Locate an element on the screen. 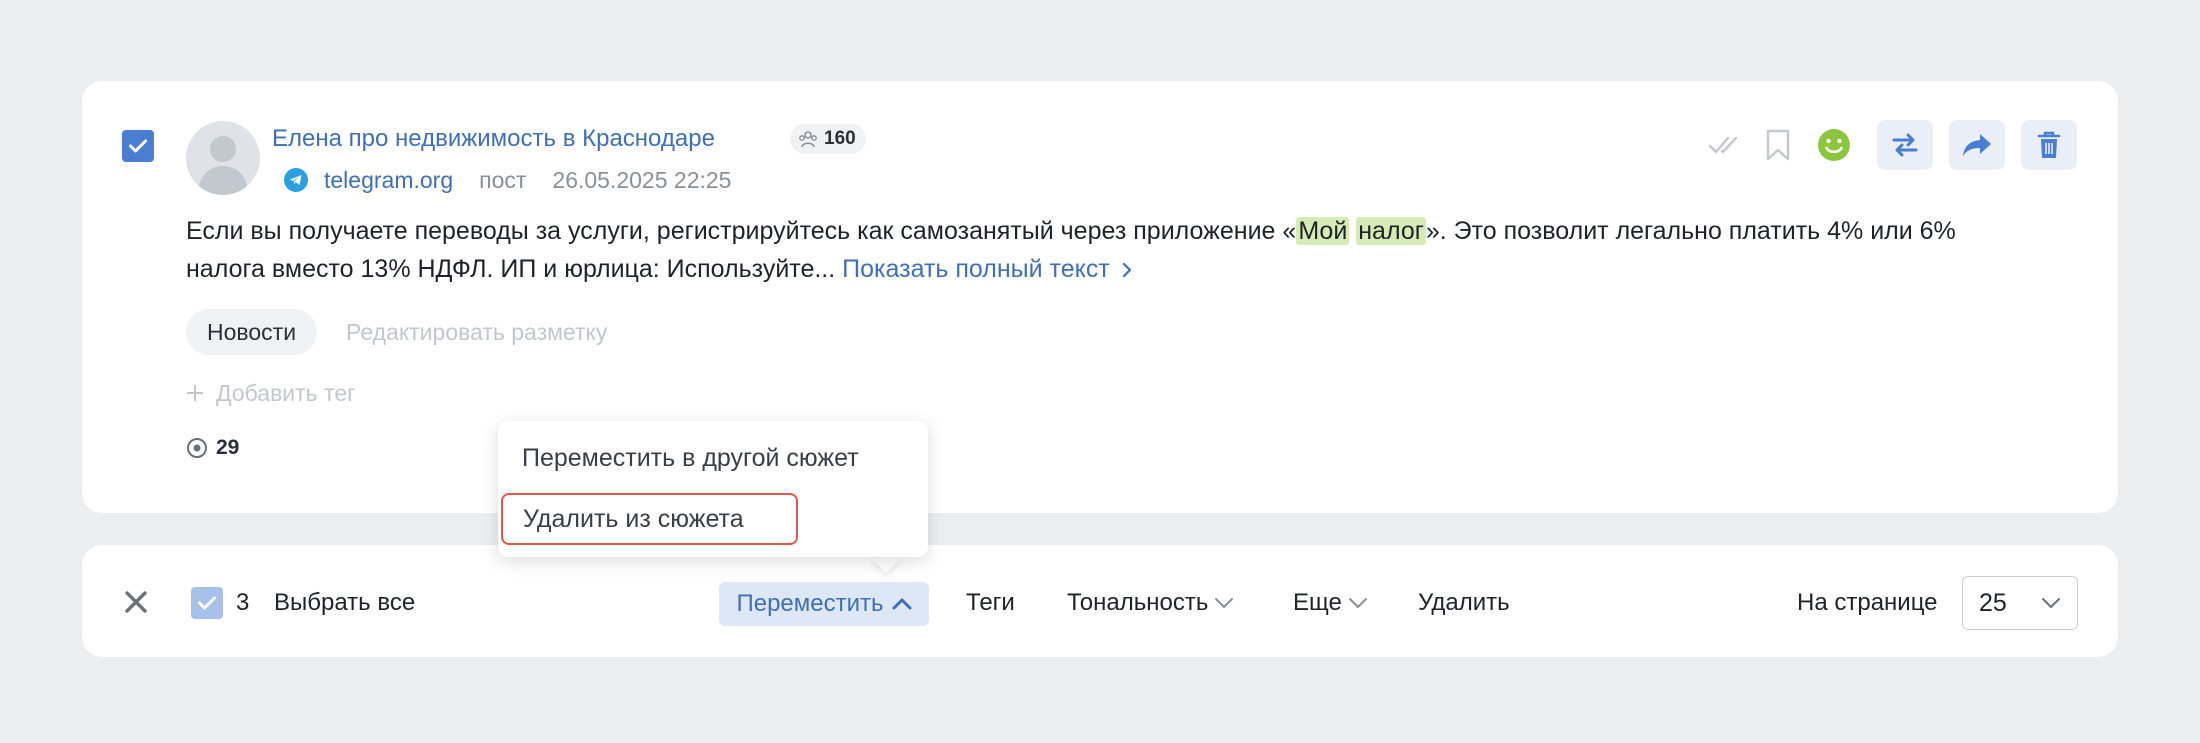 This screenshot has width=2200, height=743. chevron-right-icon is located at coordinates (1126, 270).